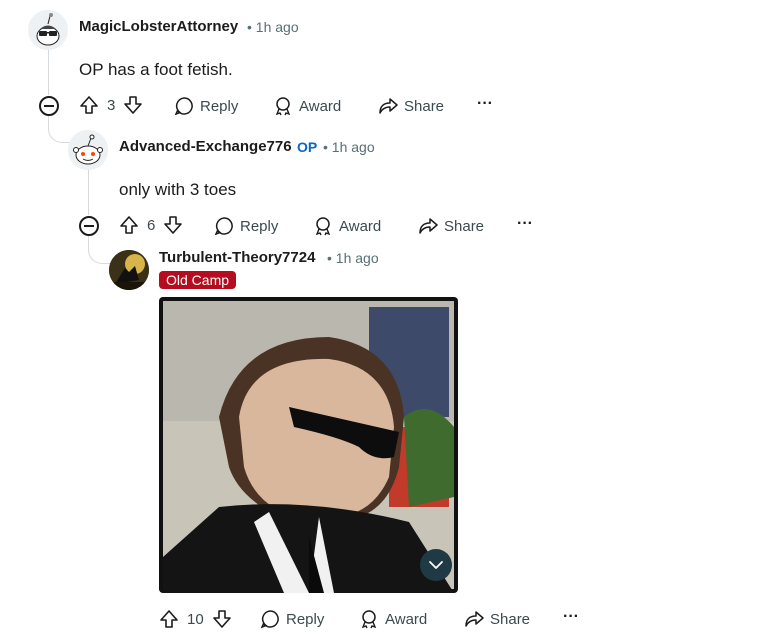 The image size is (760, 643). What do you see at coordinates (205, 146) in the screenshot?
I see `comment-username: Advanced-Exchange776` at bounding box center [205, 146].